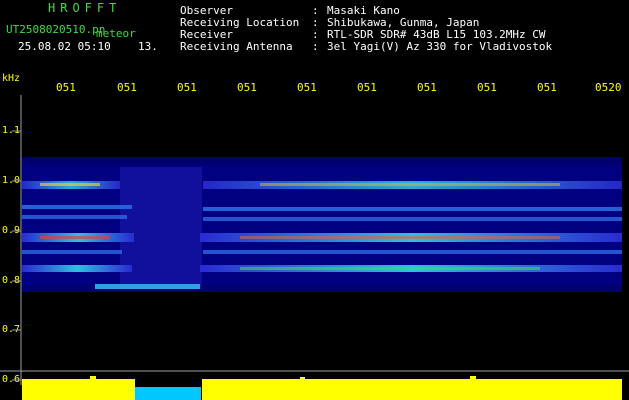 This screenshot has height=400, width=629. I want to click on interference-zone, so click(161, 227).